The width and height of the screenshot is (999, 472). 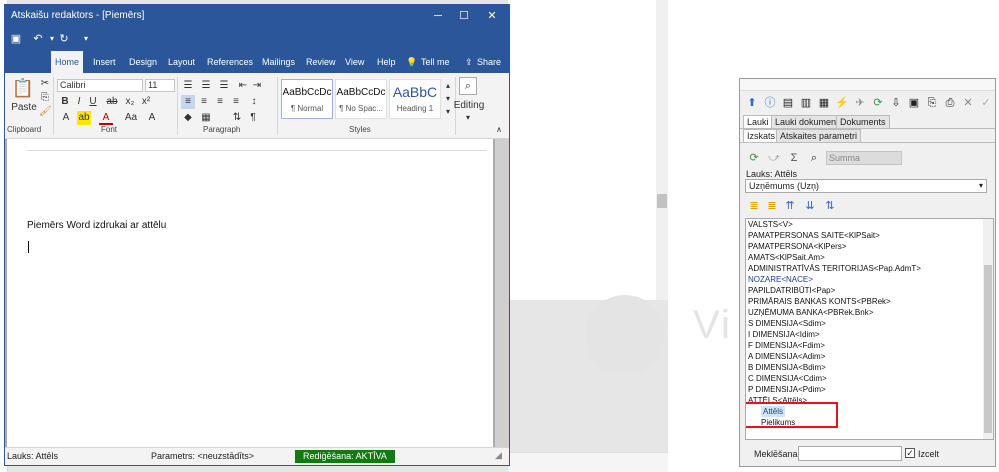 What do you see at coordinates (819, 135) in the screenshot?
I see `tab-atskaites-parametri: Atskaites parametri` at bounding box center [819, 135].